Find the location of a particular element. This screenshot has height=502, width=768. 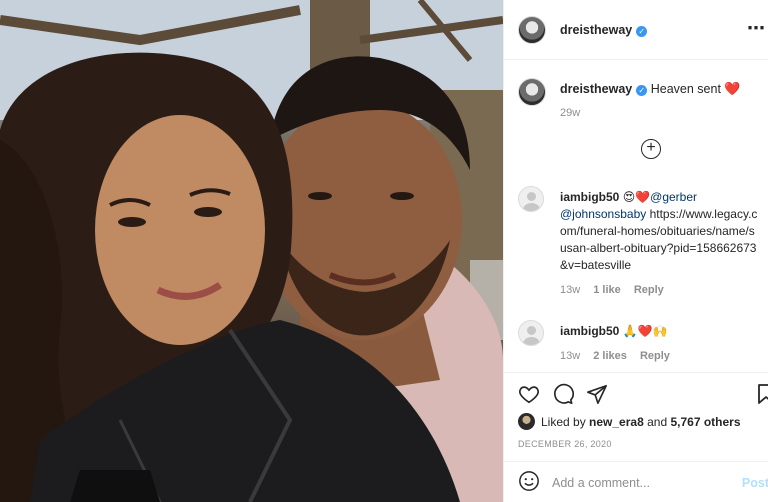

post-header: dreistheway ✓ ⋯ is located at coordinates (636, 30).